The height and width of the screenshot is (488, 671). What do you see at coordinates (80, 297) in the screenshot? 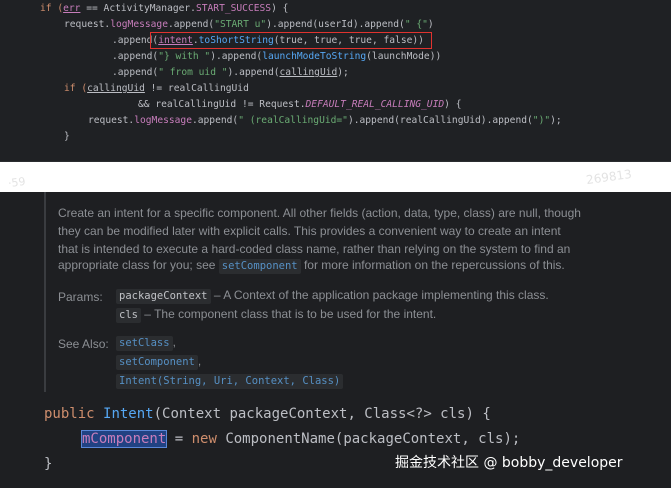
I see `params-label: Params:` at bounding box center [80, 297].